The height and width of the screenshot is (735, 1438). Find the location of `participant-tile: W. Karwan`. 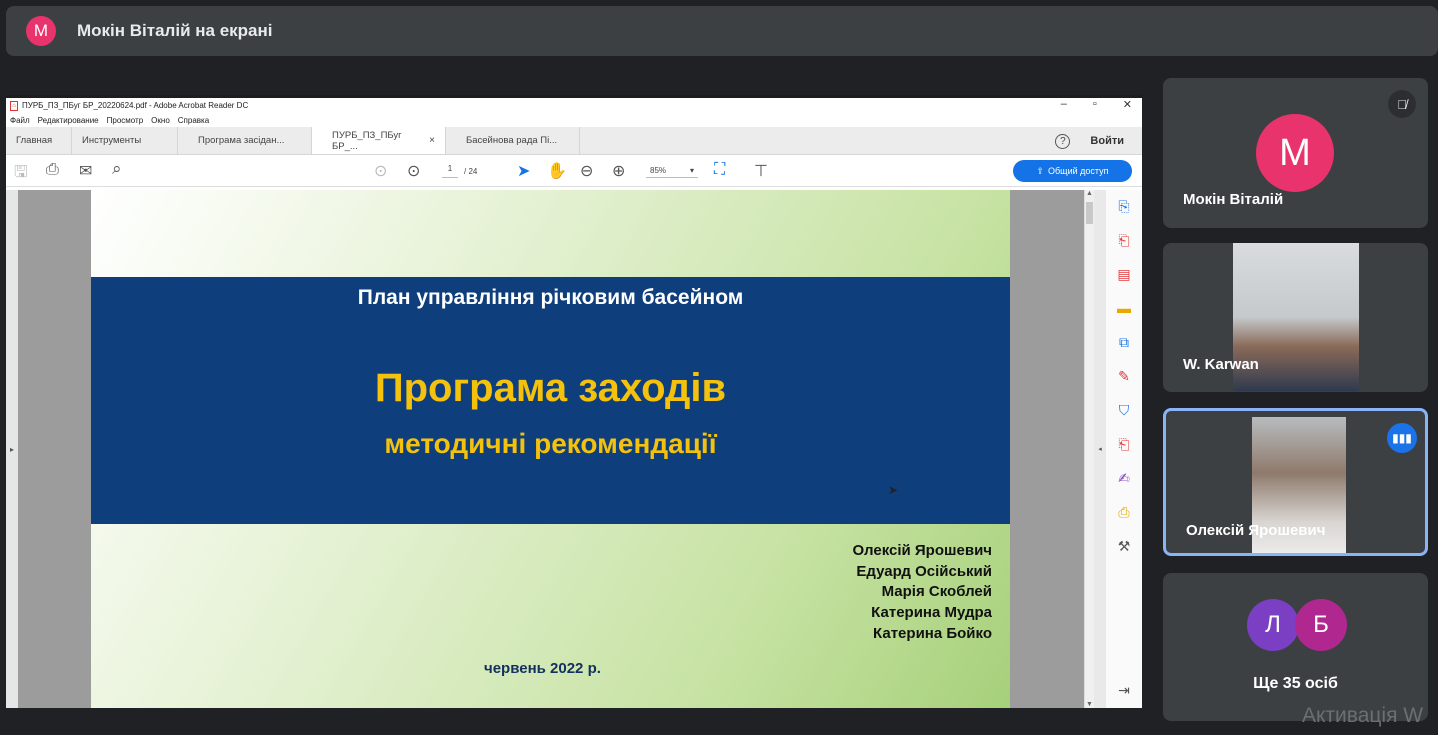

participant-tile: W. Karwan is located at coordinates (1295, 317).